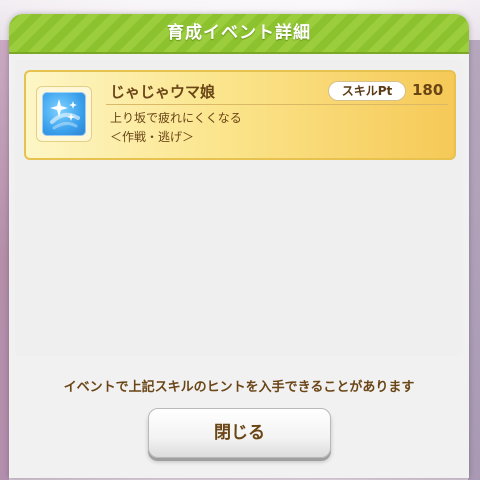 Image resolution: width=480 pixels, height=480 pixels. What do you see at coordinates (428, 90) in the screenshot?
I see `skill-pt-value: 180` at bounding box center [428, 90].